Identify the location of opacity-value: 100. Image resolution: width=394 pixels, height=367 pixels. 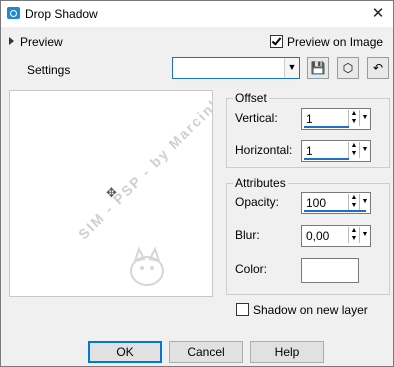
(316, 203).